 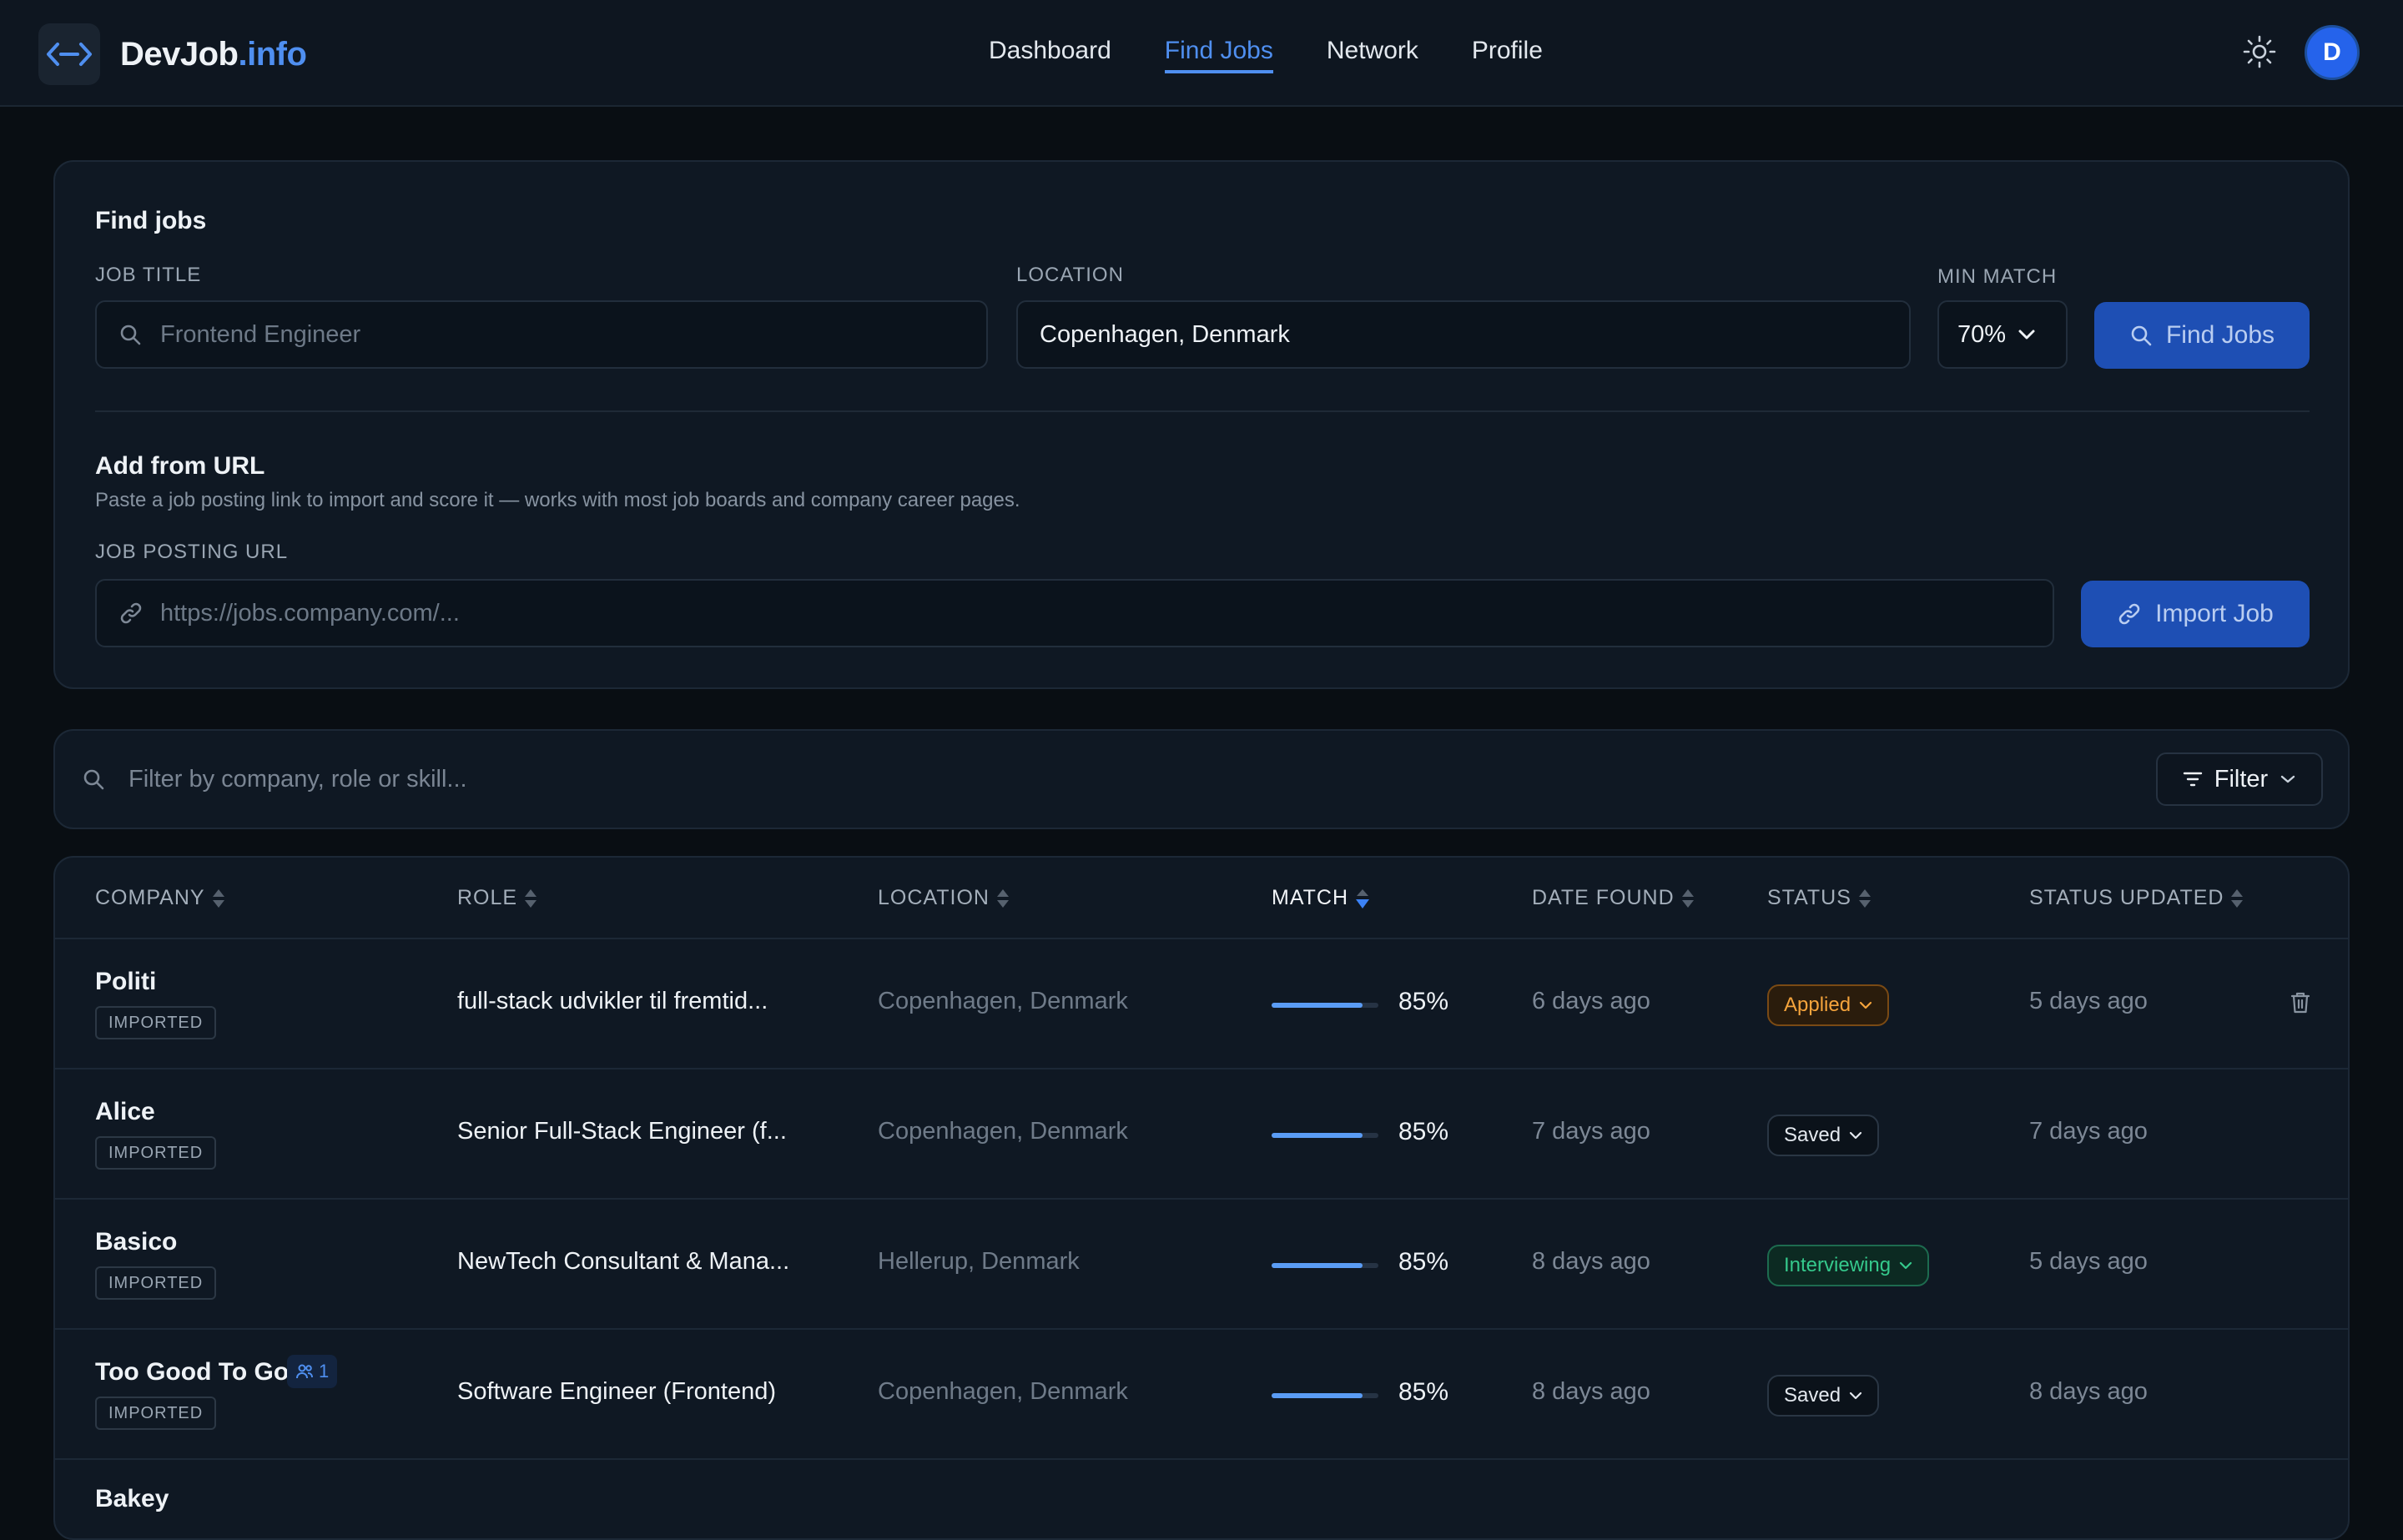 I want to click on role-cell: Software Engineer (Frontend), so click(x=616, y=1392).